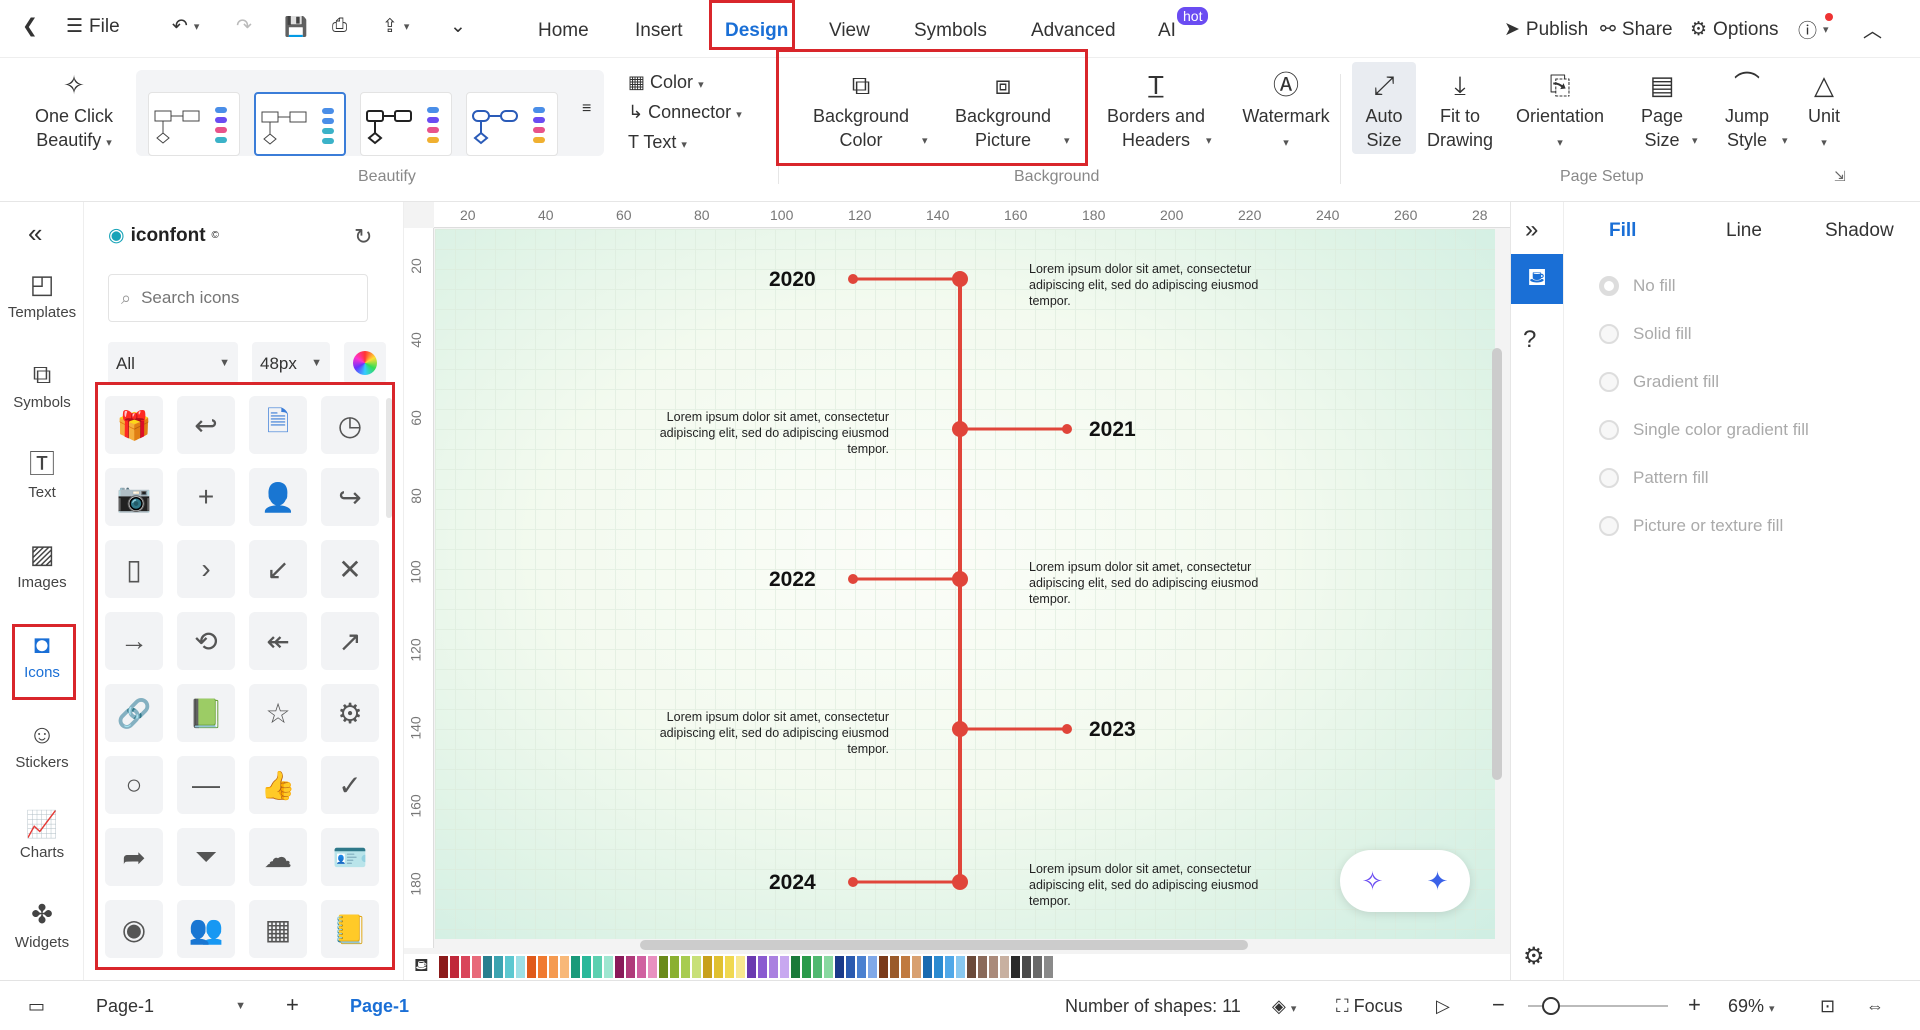 The image size is (1920, 1030). I want to click on tab-fill: Fill, so click(1622, 231).